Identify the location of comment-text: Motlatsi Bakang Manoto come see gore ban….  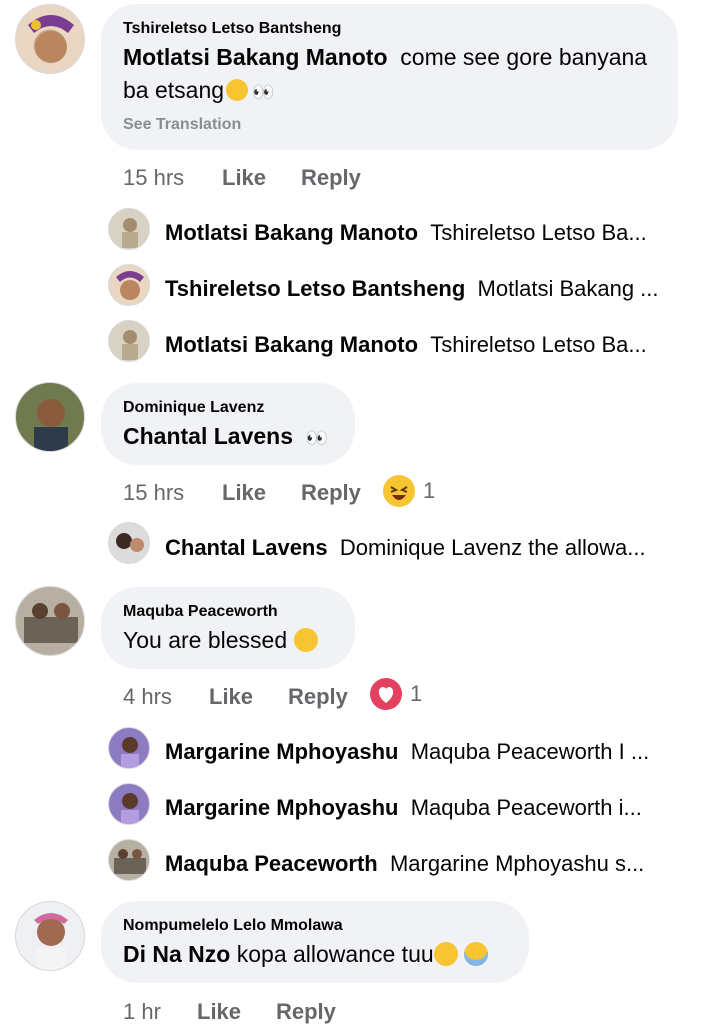
(385, 57).